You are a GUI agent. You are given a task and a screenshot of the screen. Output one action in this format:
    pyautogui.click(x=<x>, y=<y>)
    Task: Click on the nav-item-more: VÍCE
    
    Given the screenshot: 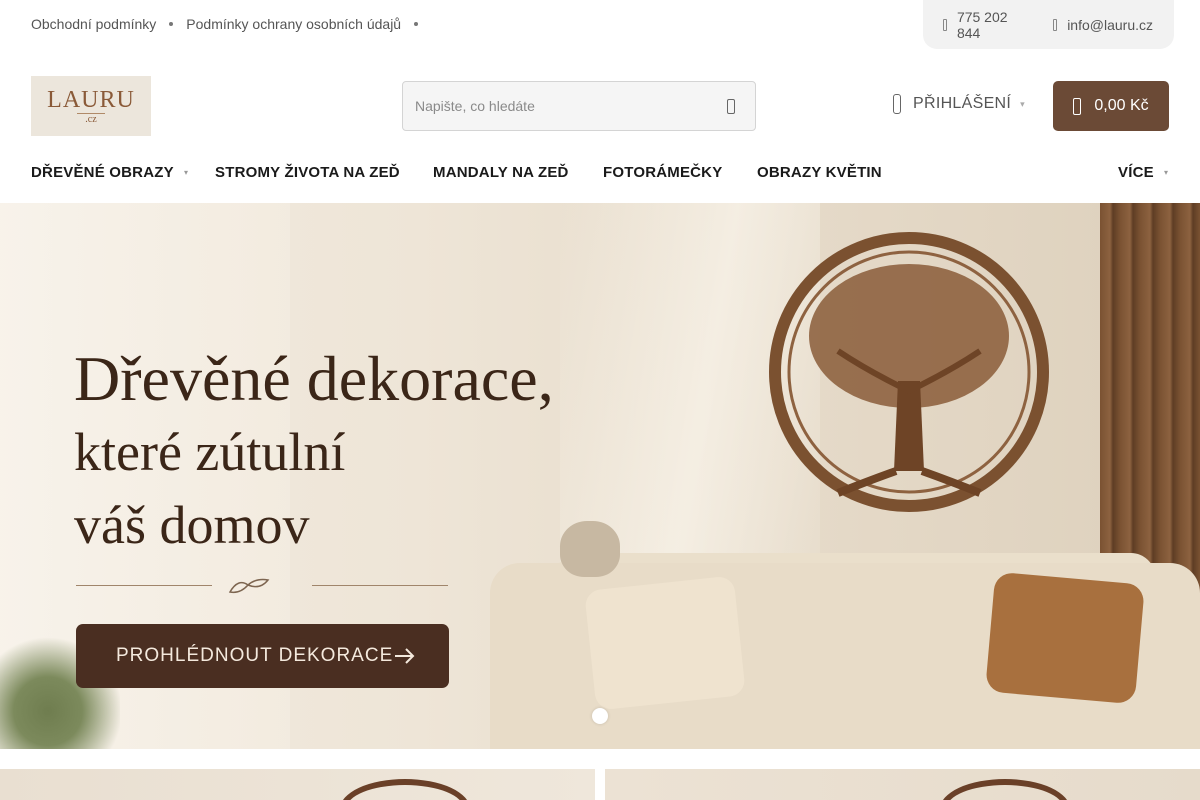 What is the action you would take?
    pyautogui.click(x=1136, y=172)
    